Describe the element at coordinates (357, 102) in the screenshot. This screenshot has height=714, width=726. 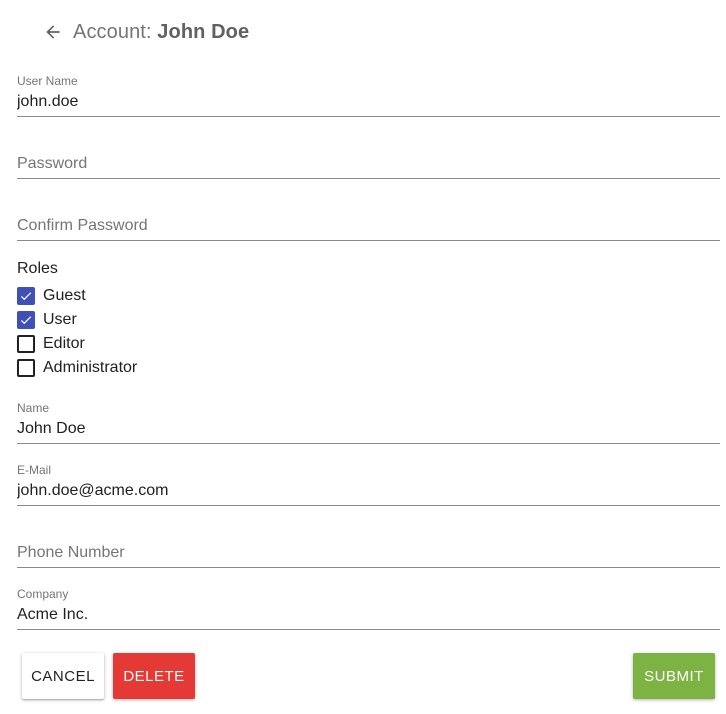
I see `username-input` at that location.